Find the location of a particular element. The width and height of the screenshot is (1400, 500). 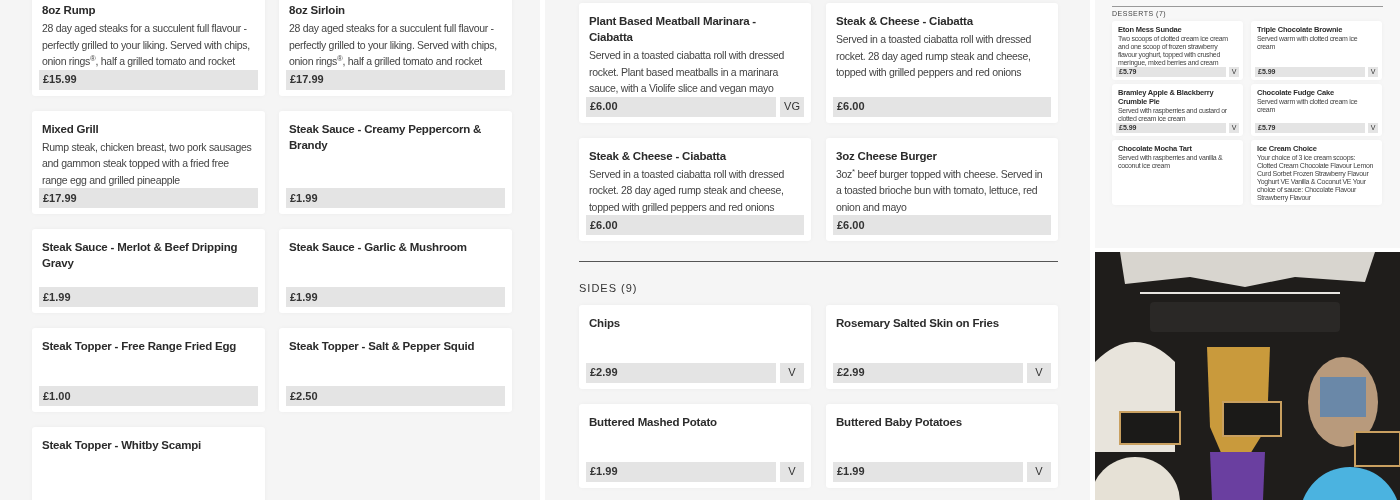

item-name: Buttered Mashed Potato is located at coordinates (653, 422).